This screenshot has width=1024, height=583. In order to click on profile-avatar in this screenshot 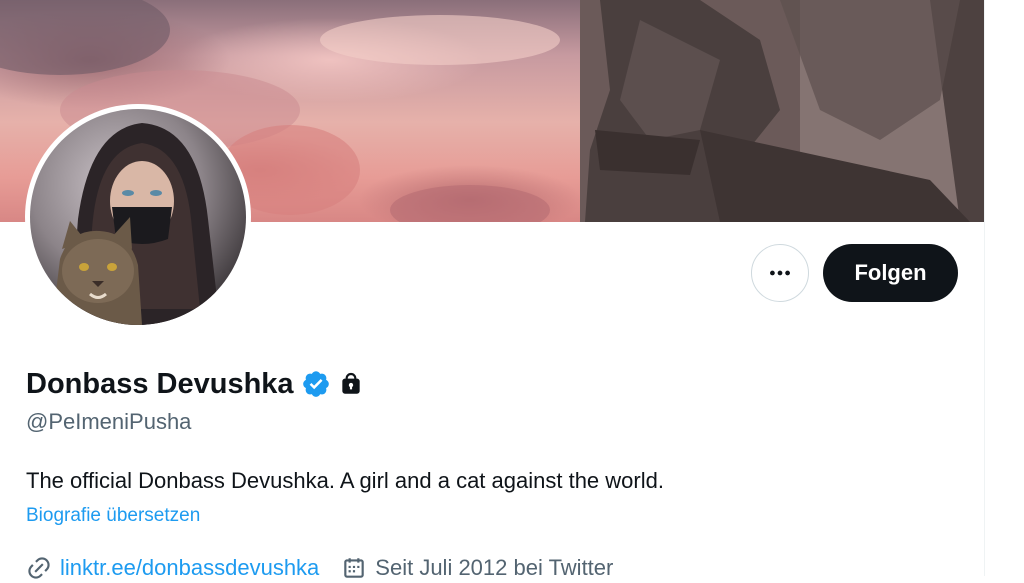, I will do `click(138, 217)`.